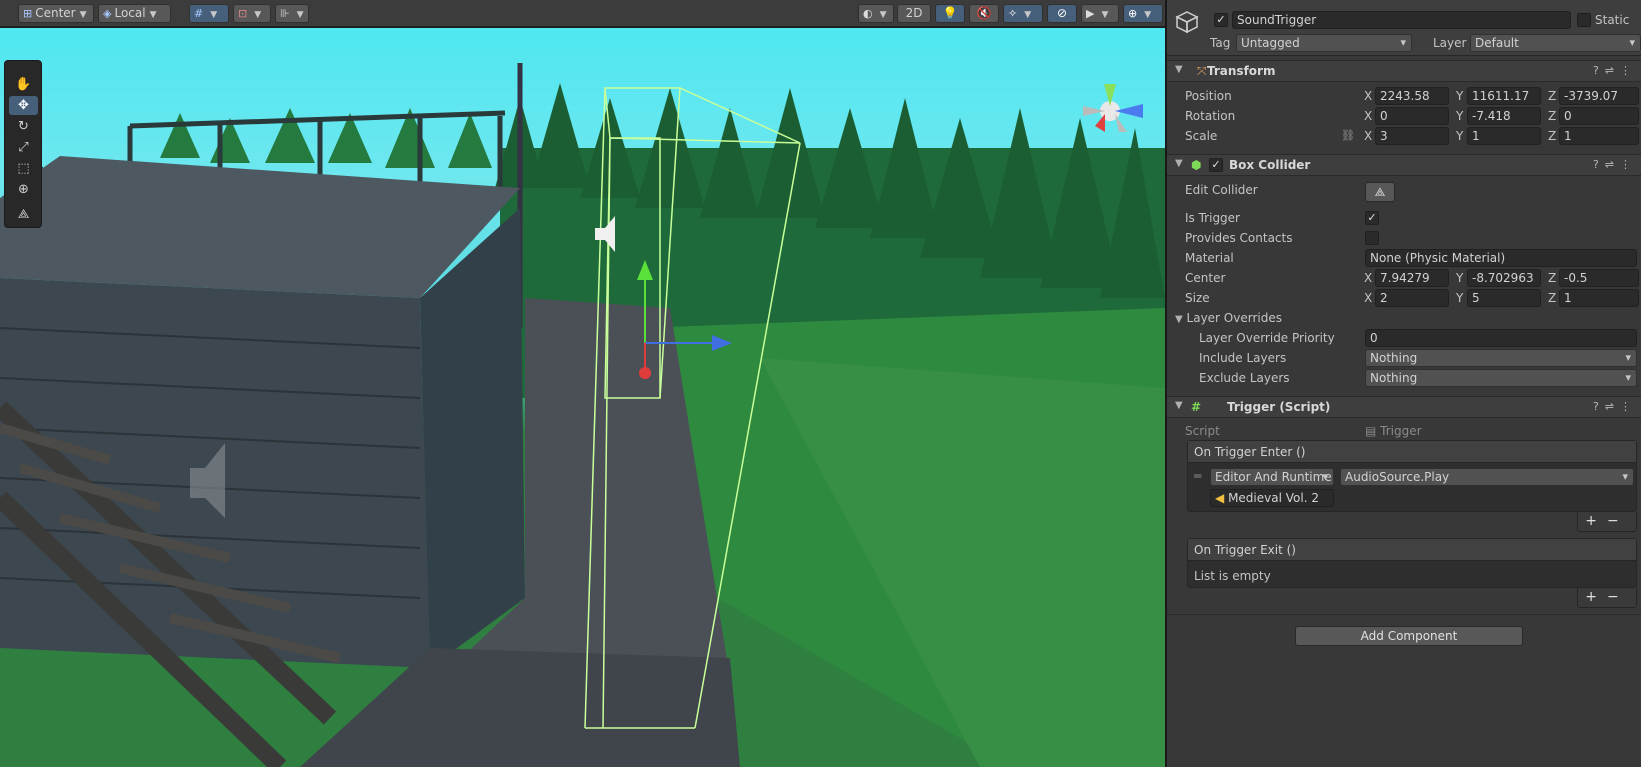 This screenshot has height=767, width=1641. What do you see at coordinates (23, 168) in the screenshot?
I see `rect-tool-icon: ⬚` at bounding box center [23, 168].